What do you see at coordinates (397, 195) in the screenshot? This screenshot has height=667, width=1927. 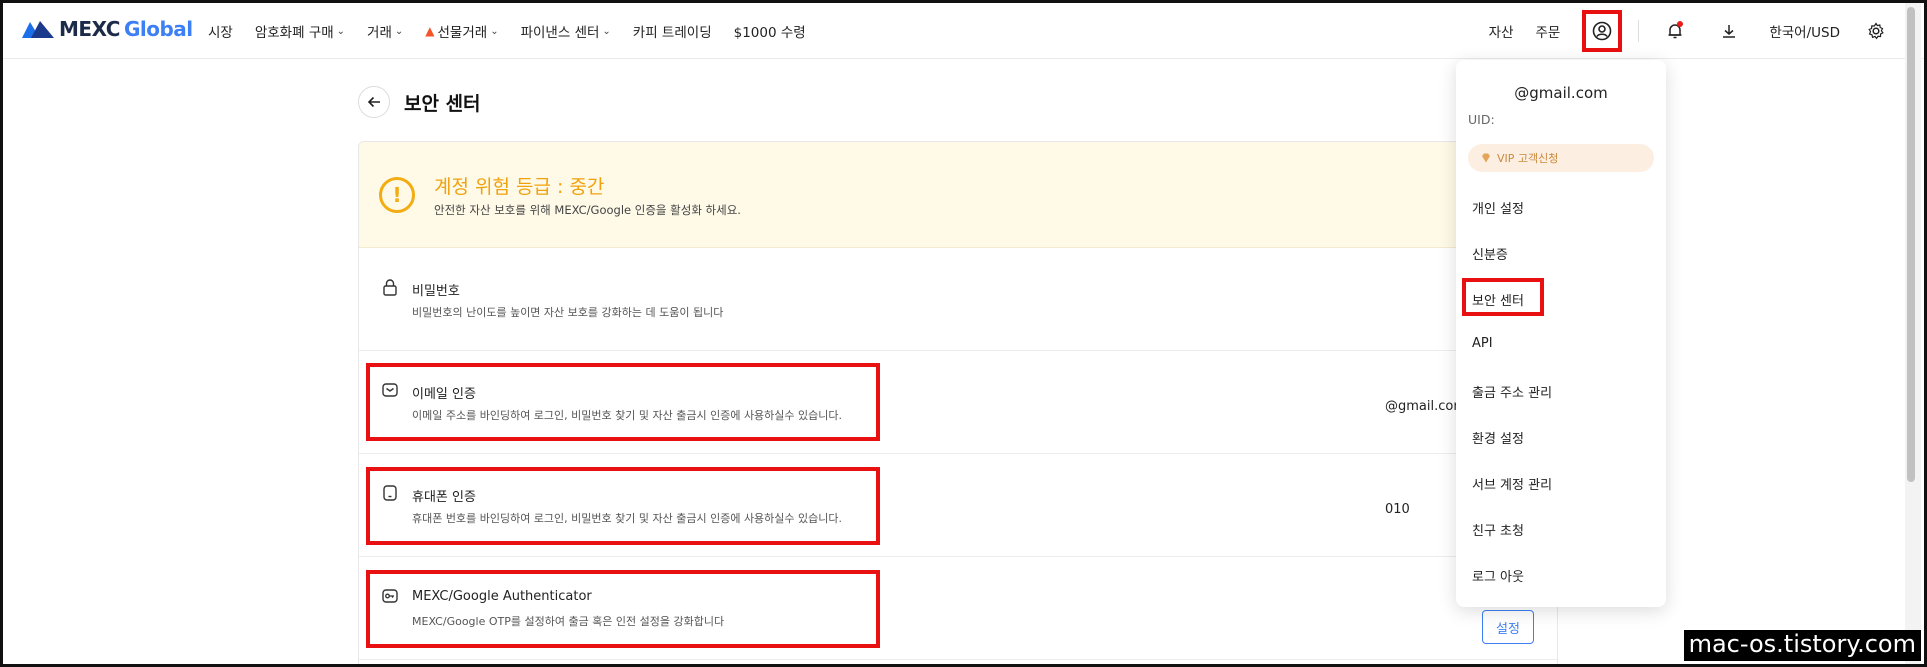 I see `warning-icon: !` at bounding box center [397, 195].